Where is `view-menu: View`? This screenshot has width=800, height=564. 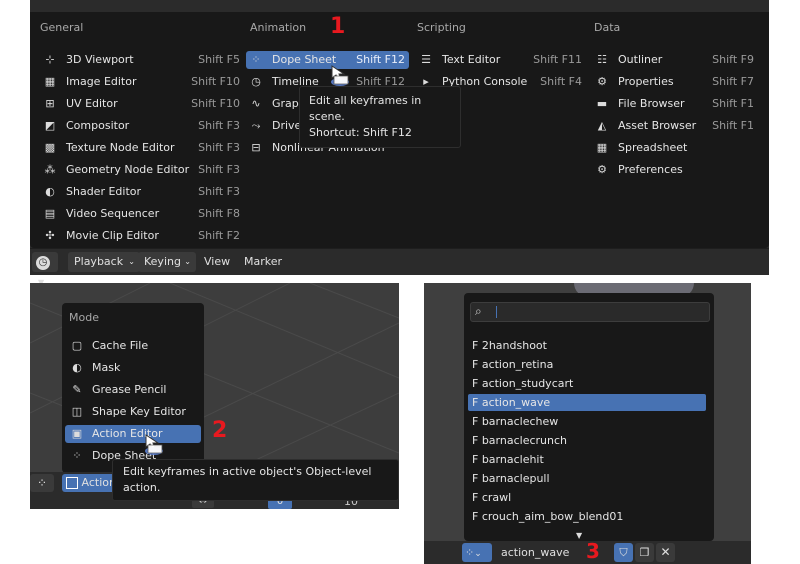
view-menu: View is located at coordinates (217, 262).